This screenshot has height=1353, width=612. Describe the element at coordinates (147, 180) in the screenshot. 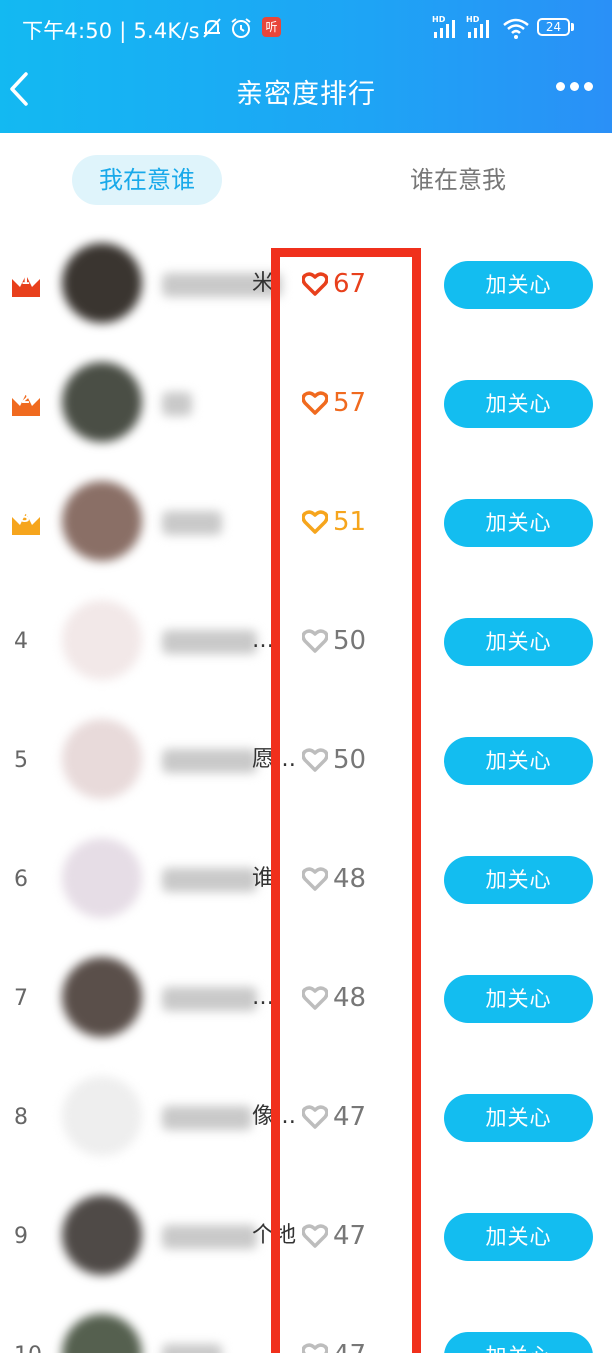

I see `tab-i-care-about: 我在意谁` at that location.